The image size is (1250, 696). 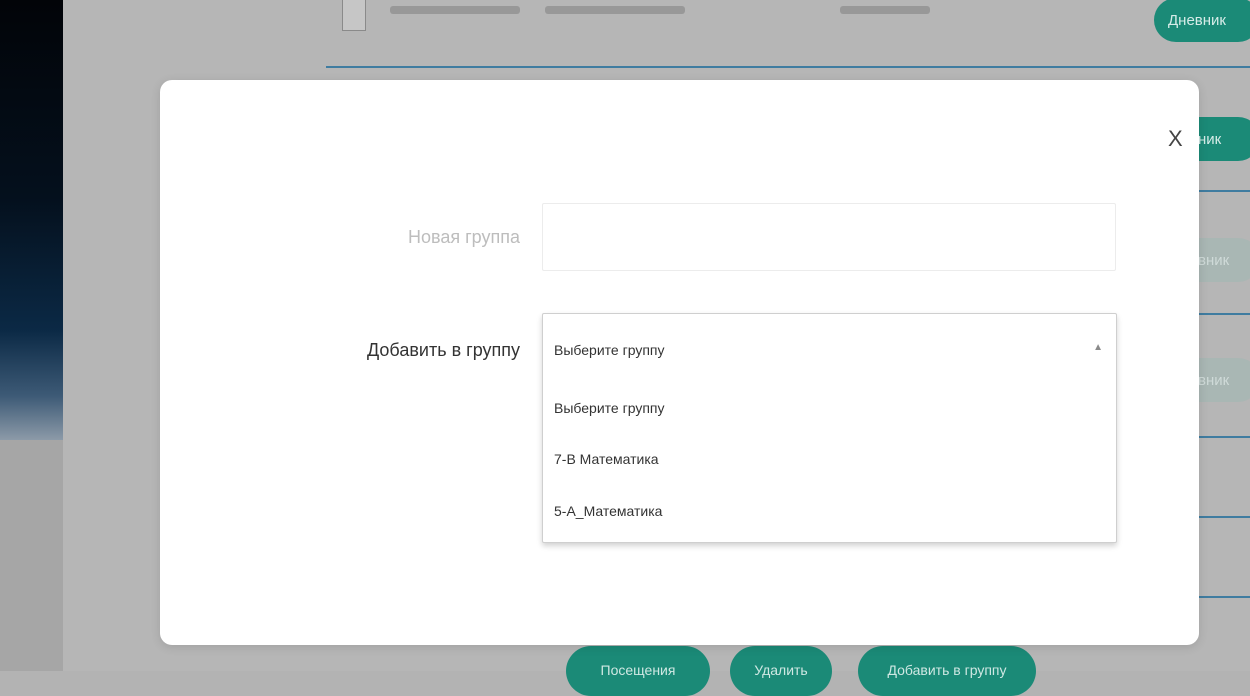 What do you see at coordinates (829, 237) in the screenshot?
I see `new-group-input` at bounding box center [829, 237].